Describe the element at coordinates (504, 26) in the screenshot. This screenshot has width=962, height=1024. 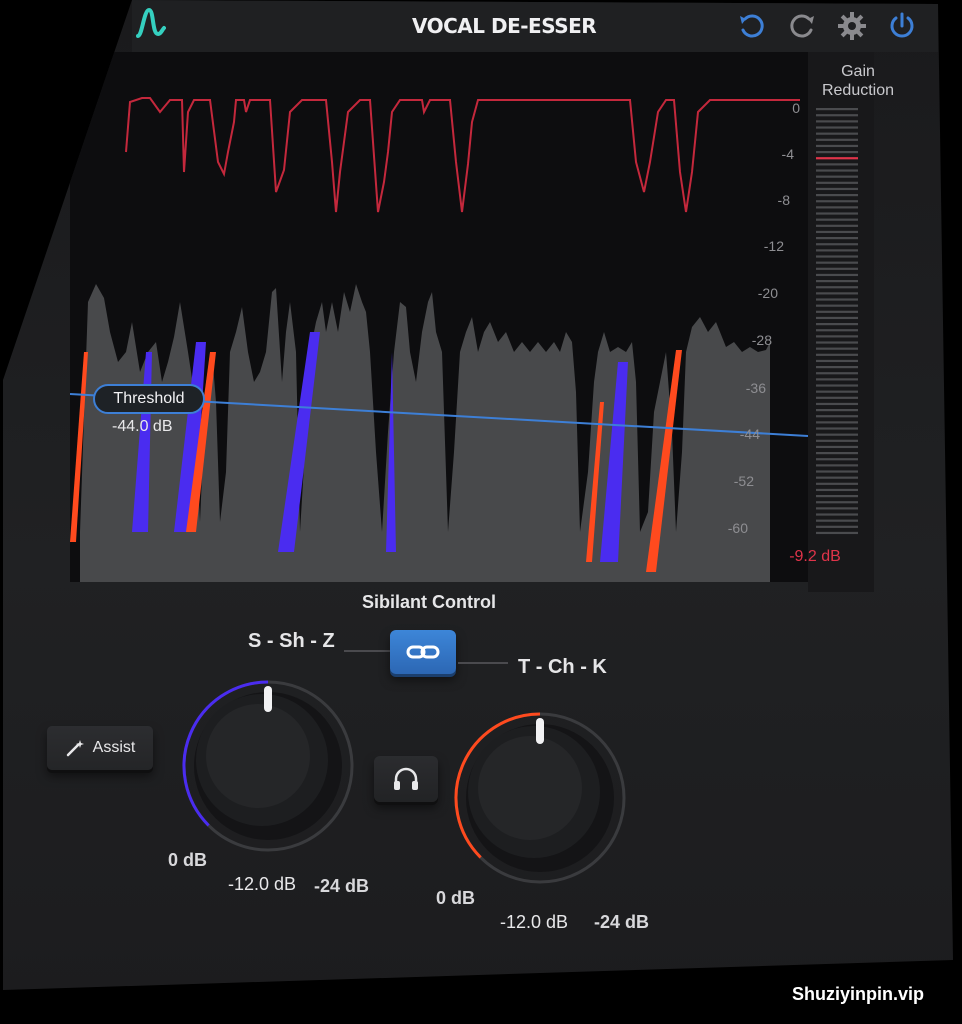
I see `plugin-title: VOCAL DE-ESSER` at that location.